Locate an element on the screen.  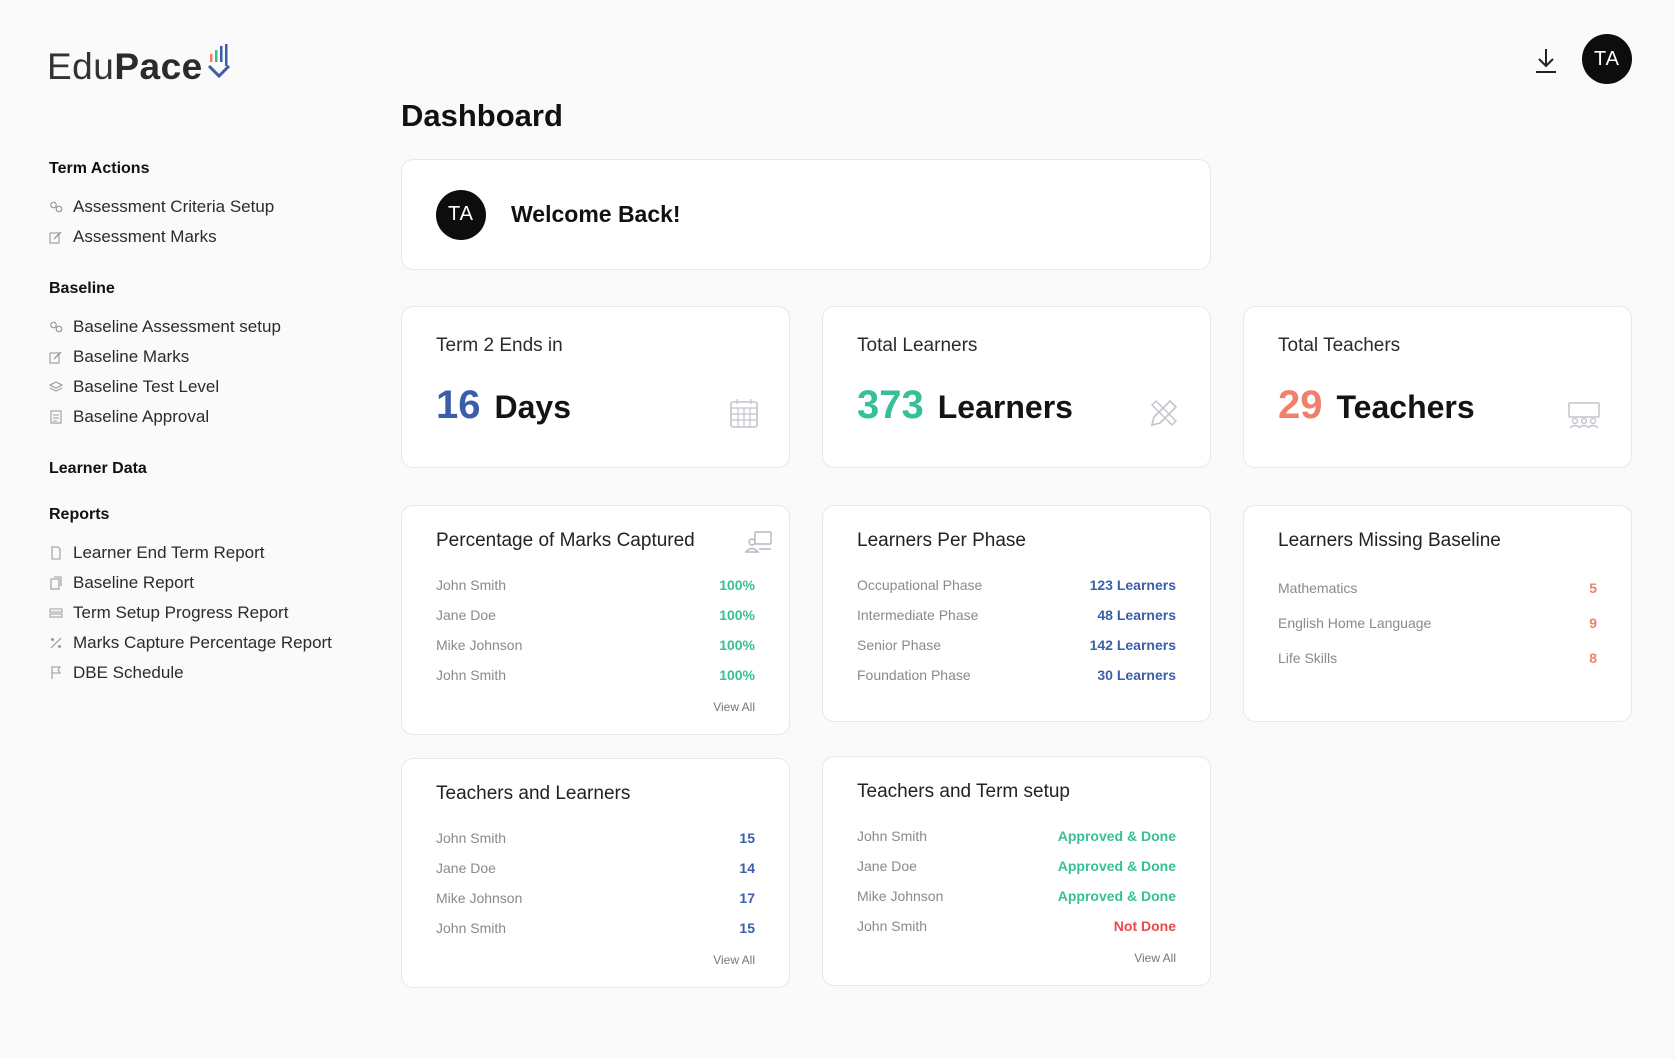
row-name: Mike Johnson is located at coordinates (900, 896).